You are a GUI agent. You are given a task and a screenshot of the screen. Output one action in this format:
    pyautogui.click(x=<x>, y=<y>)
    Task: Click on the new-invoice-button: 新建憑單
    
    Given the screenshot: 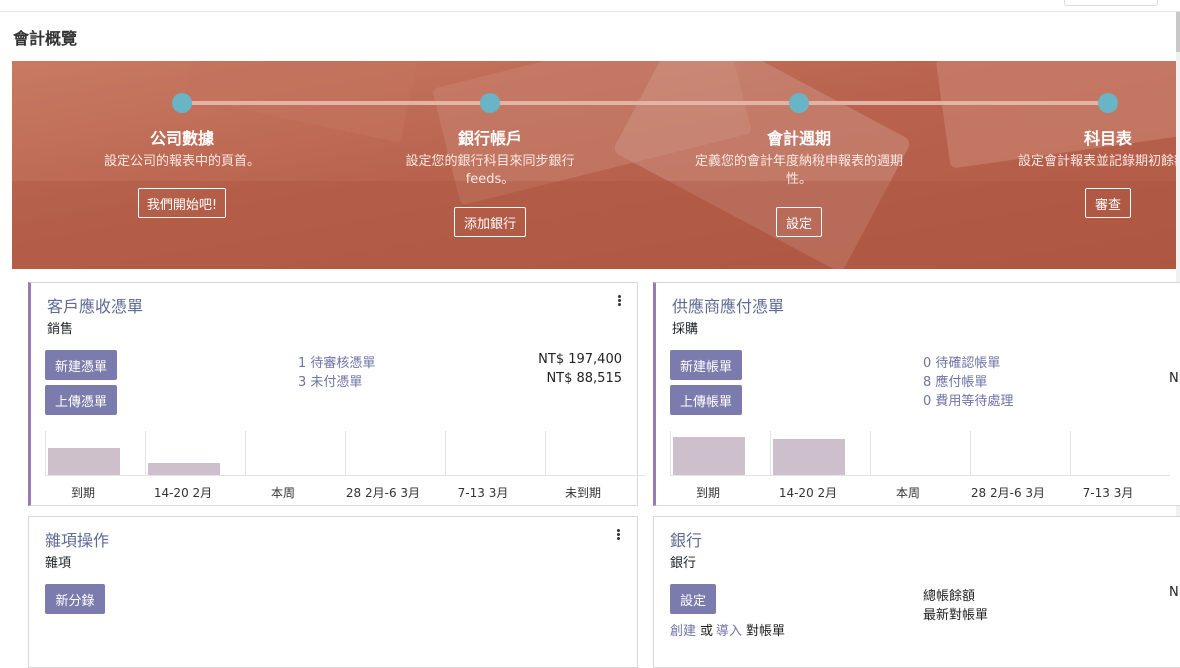 What is the action you would take?
    pyautogui.click(x=81, y=365)
    